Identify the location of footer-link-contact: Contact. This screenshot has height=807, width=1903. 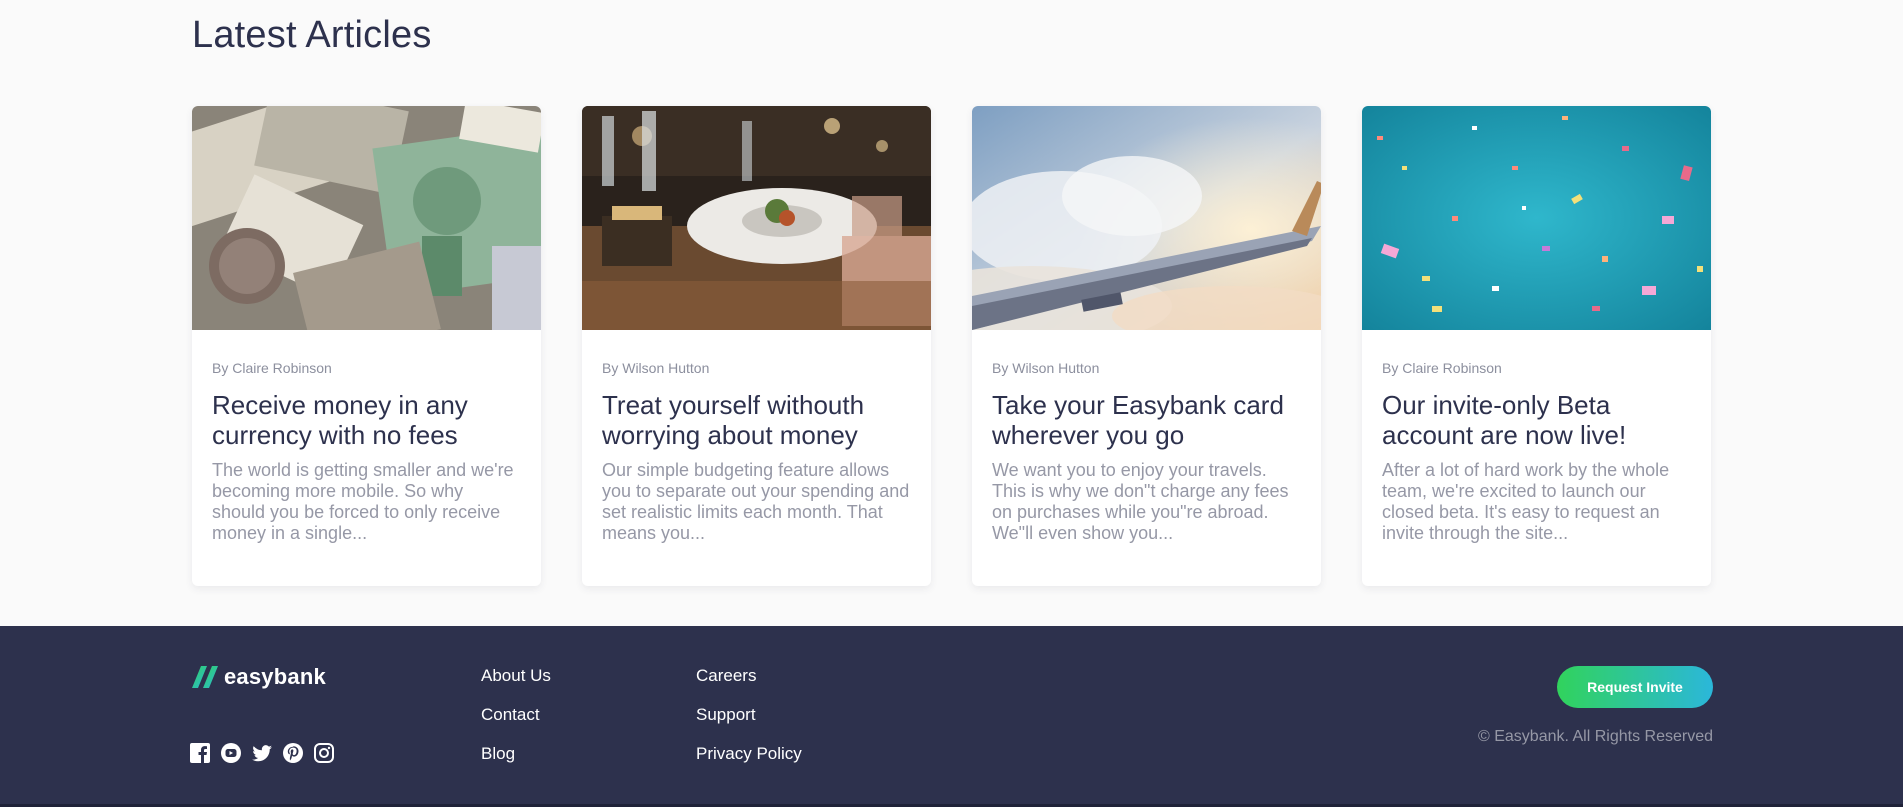
(516, 715).